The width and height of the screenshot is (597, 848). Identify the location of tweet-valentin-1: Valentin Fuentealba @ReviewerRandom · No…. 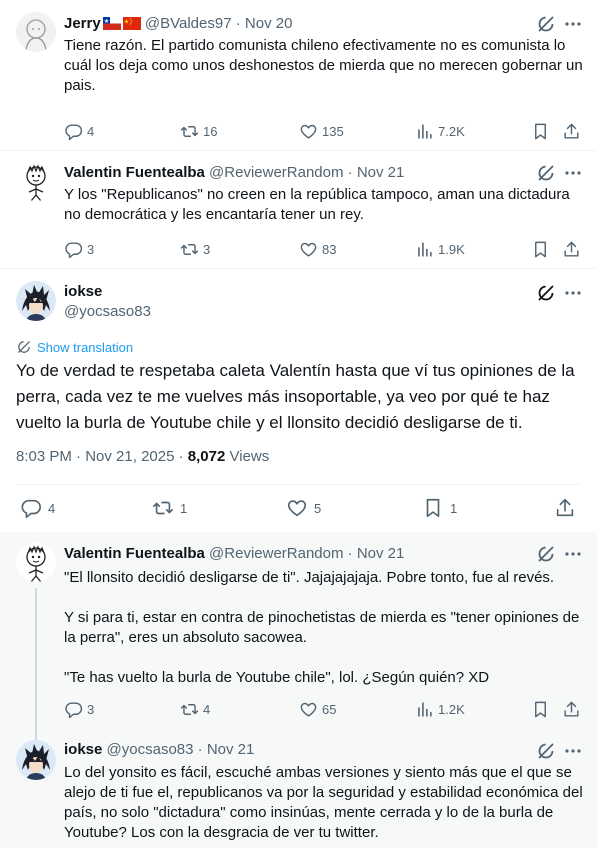
(298, 209).